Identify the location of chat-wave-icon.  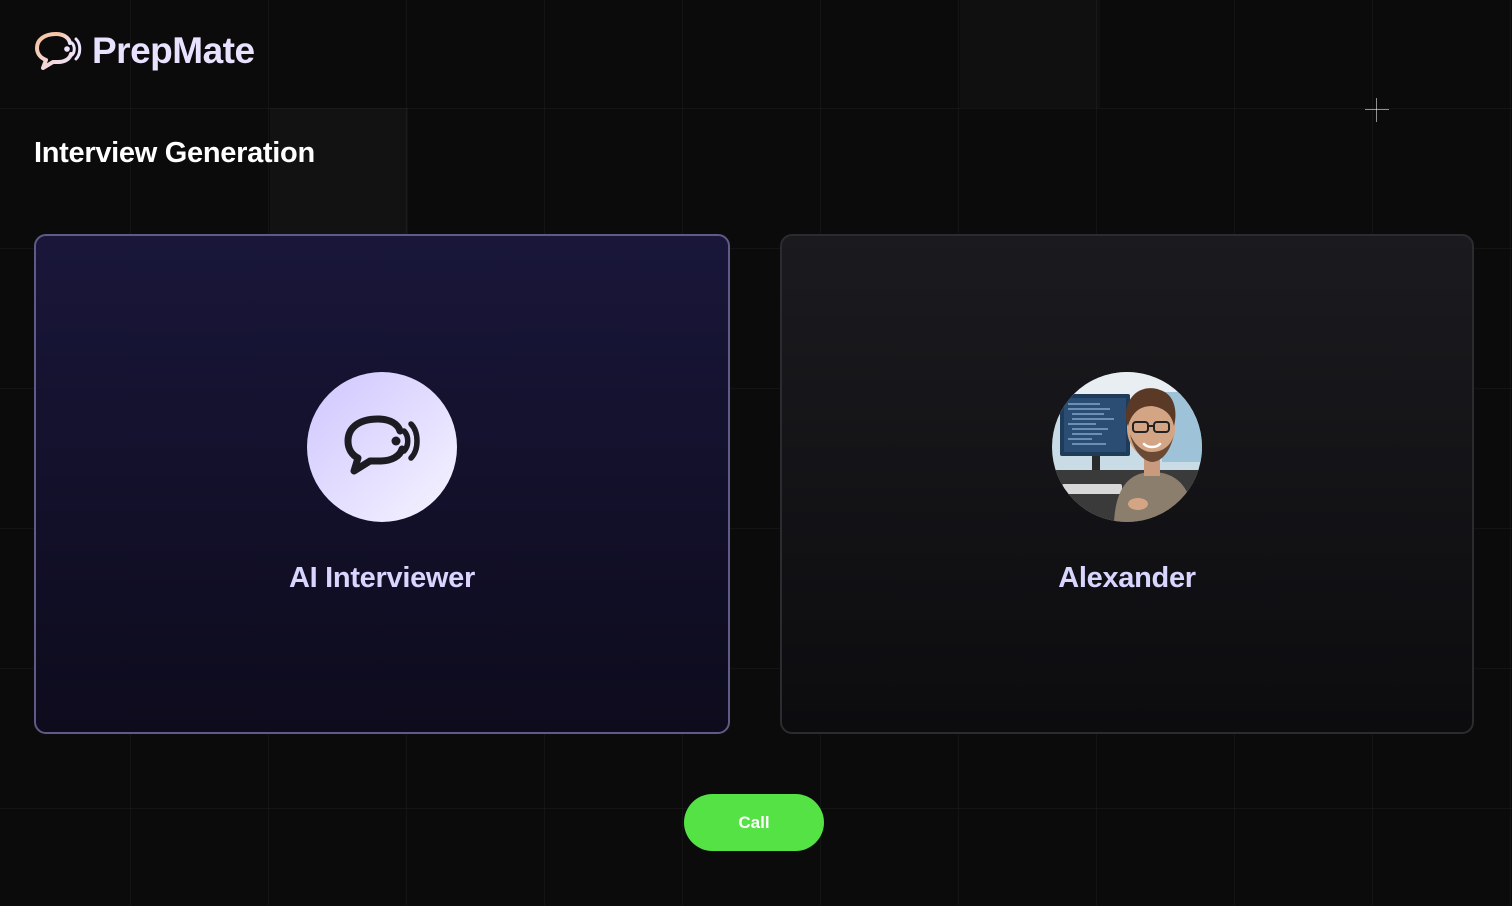
(58, 51).